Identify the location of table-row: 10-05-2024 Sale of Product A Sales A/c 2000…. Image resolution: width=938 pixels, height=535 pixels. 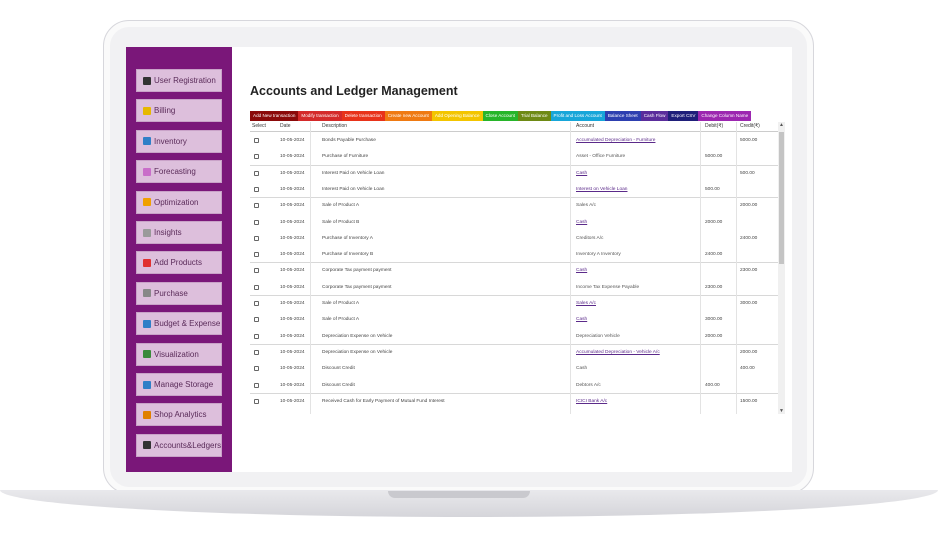
(514, 206).